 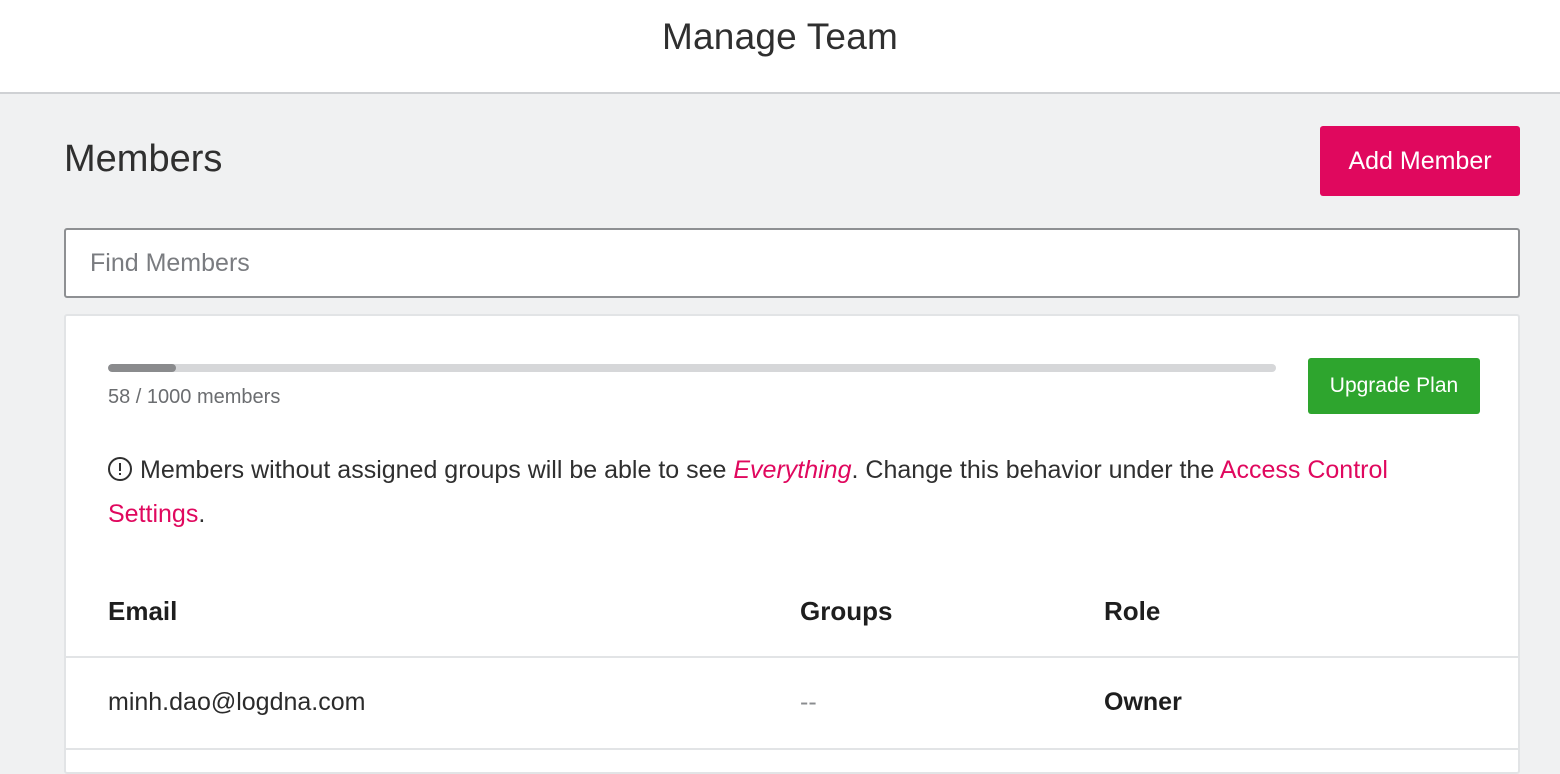 What do you see at coordinates (202, 514) in the screenshot?
I see `notice-text-after: .` at bounding box center [202, 514].